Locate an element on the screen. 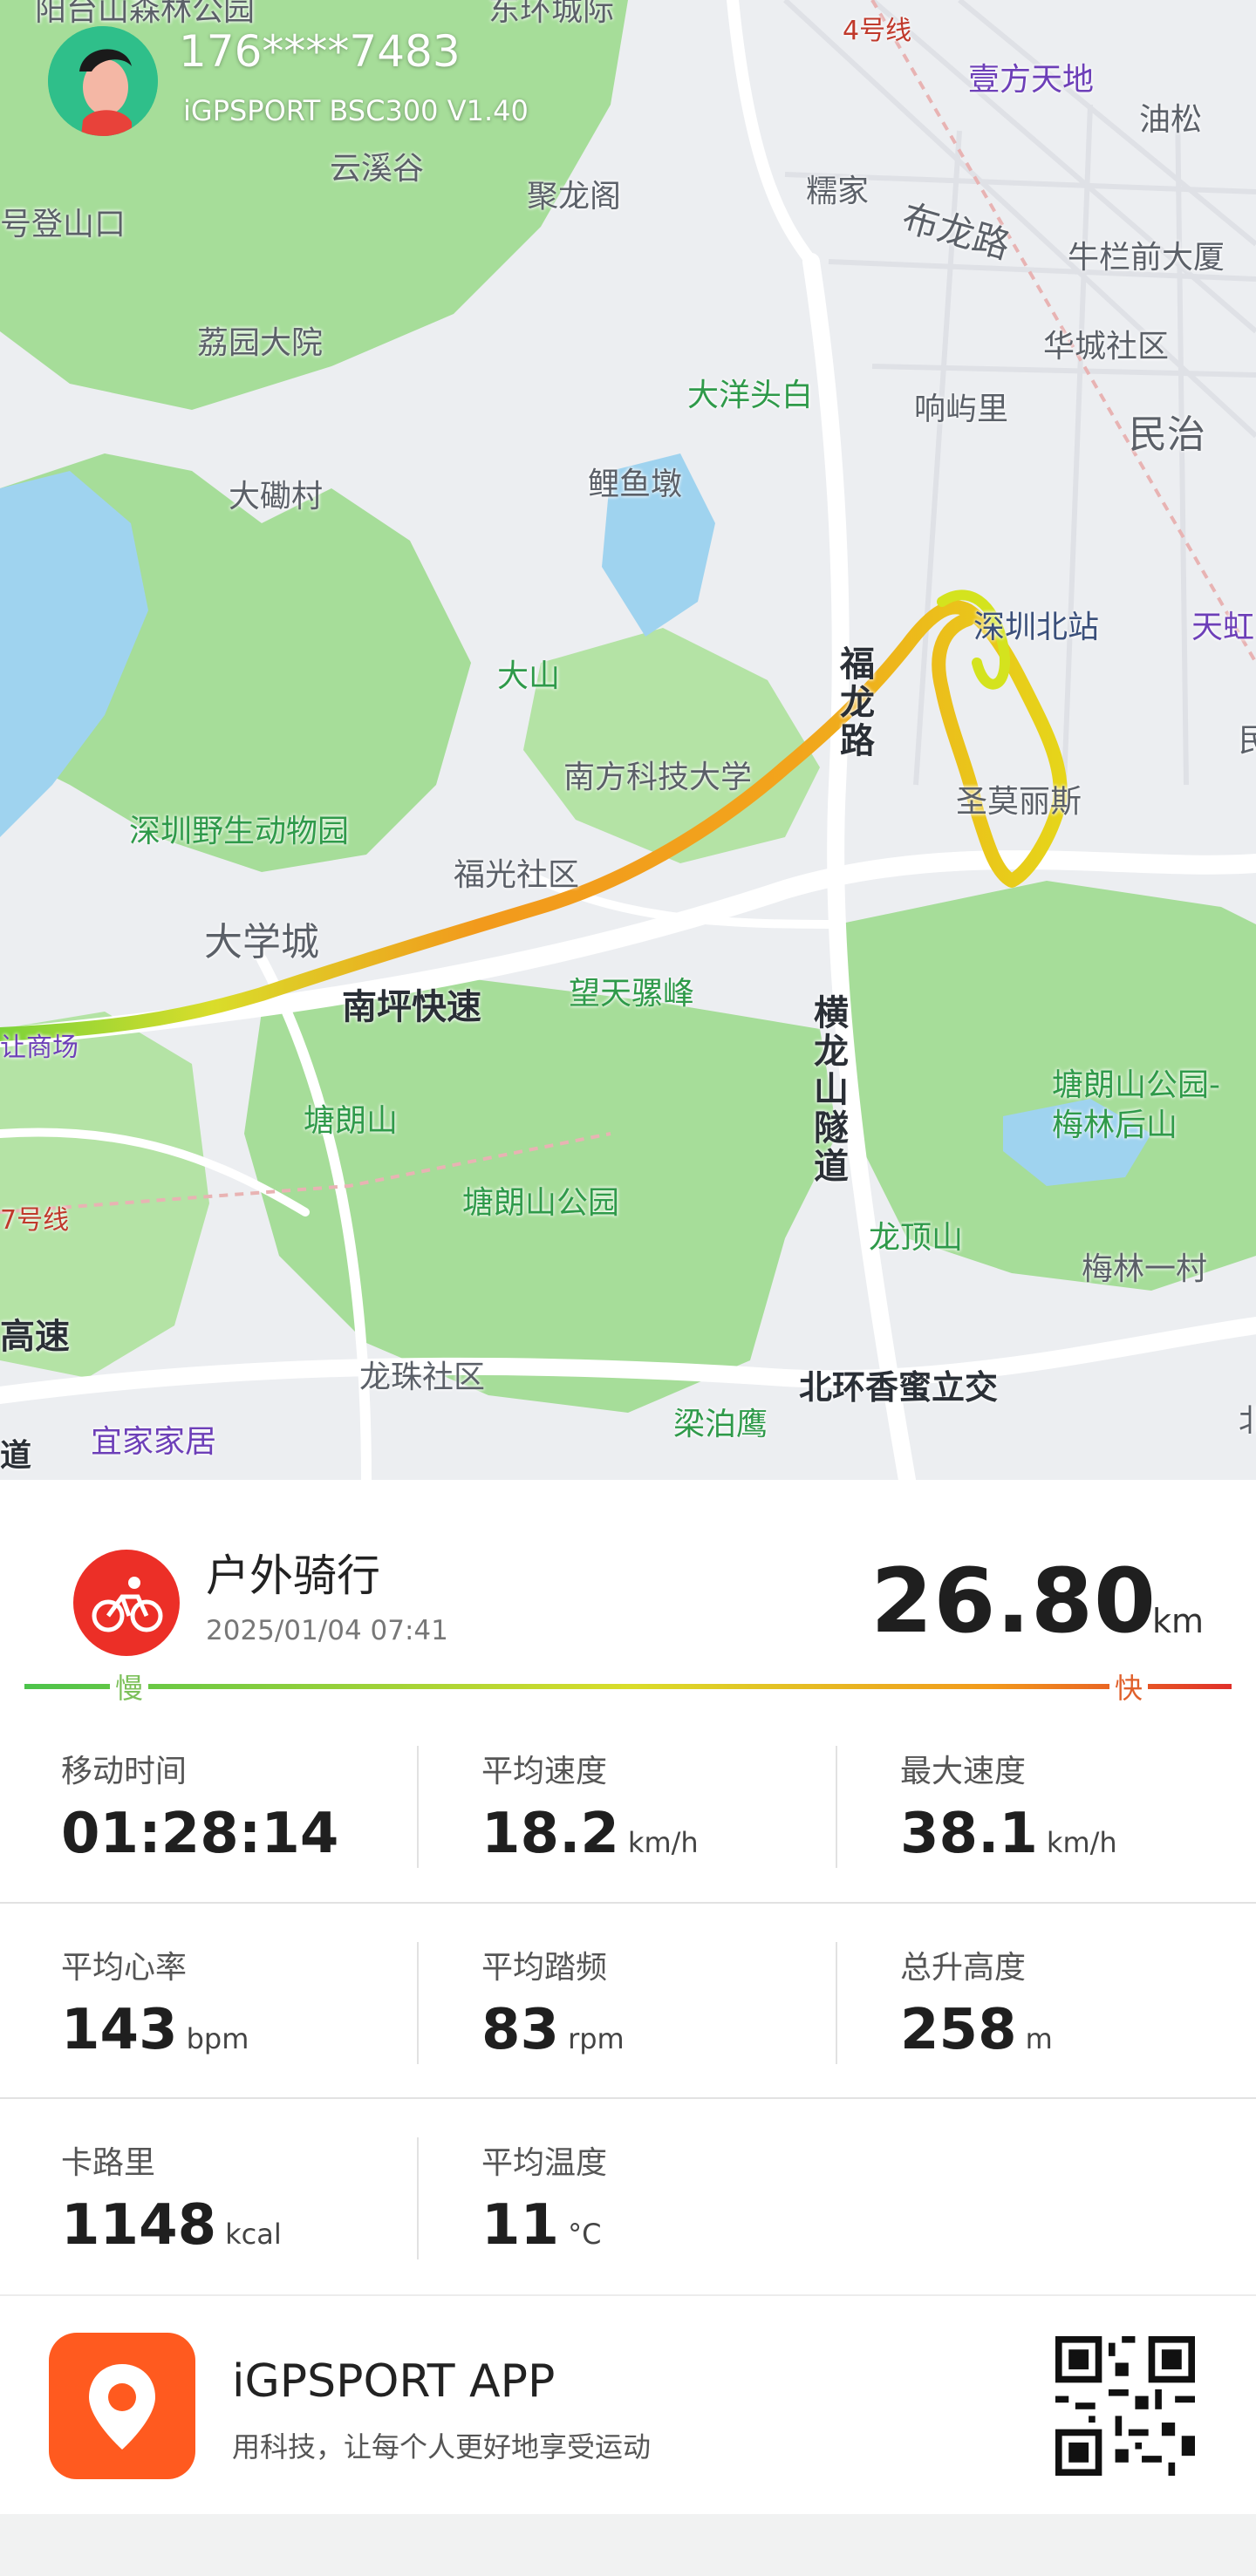 The height and width of the screenshot is (2576, 1256). stat-value: 258 m is located at coordinates (976, 2030).